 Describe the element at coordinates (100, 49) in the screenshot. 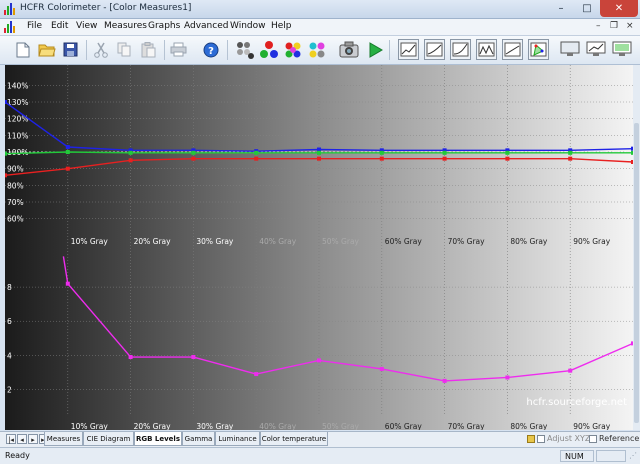

I see `cut-icon` at that location.